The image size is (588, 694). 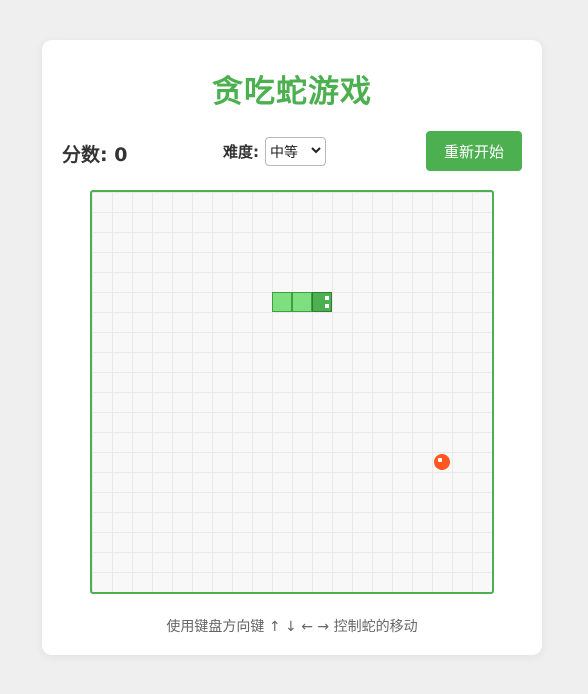 I want to click on difficulty-selected-value: 中等, so click(x=284, y=152).